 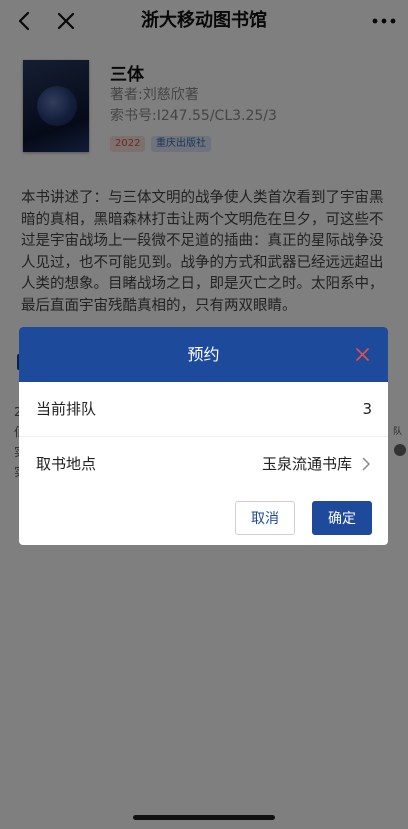 What do you see at coordinates (203, 464) in the screenshot?
I see `pickup-location-row: 取书地点 玉泉流通书库` at bounding box center [203, 464].